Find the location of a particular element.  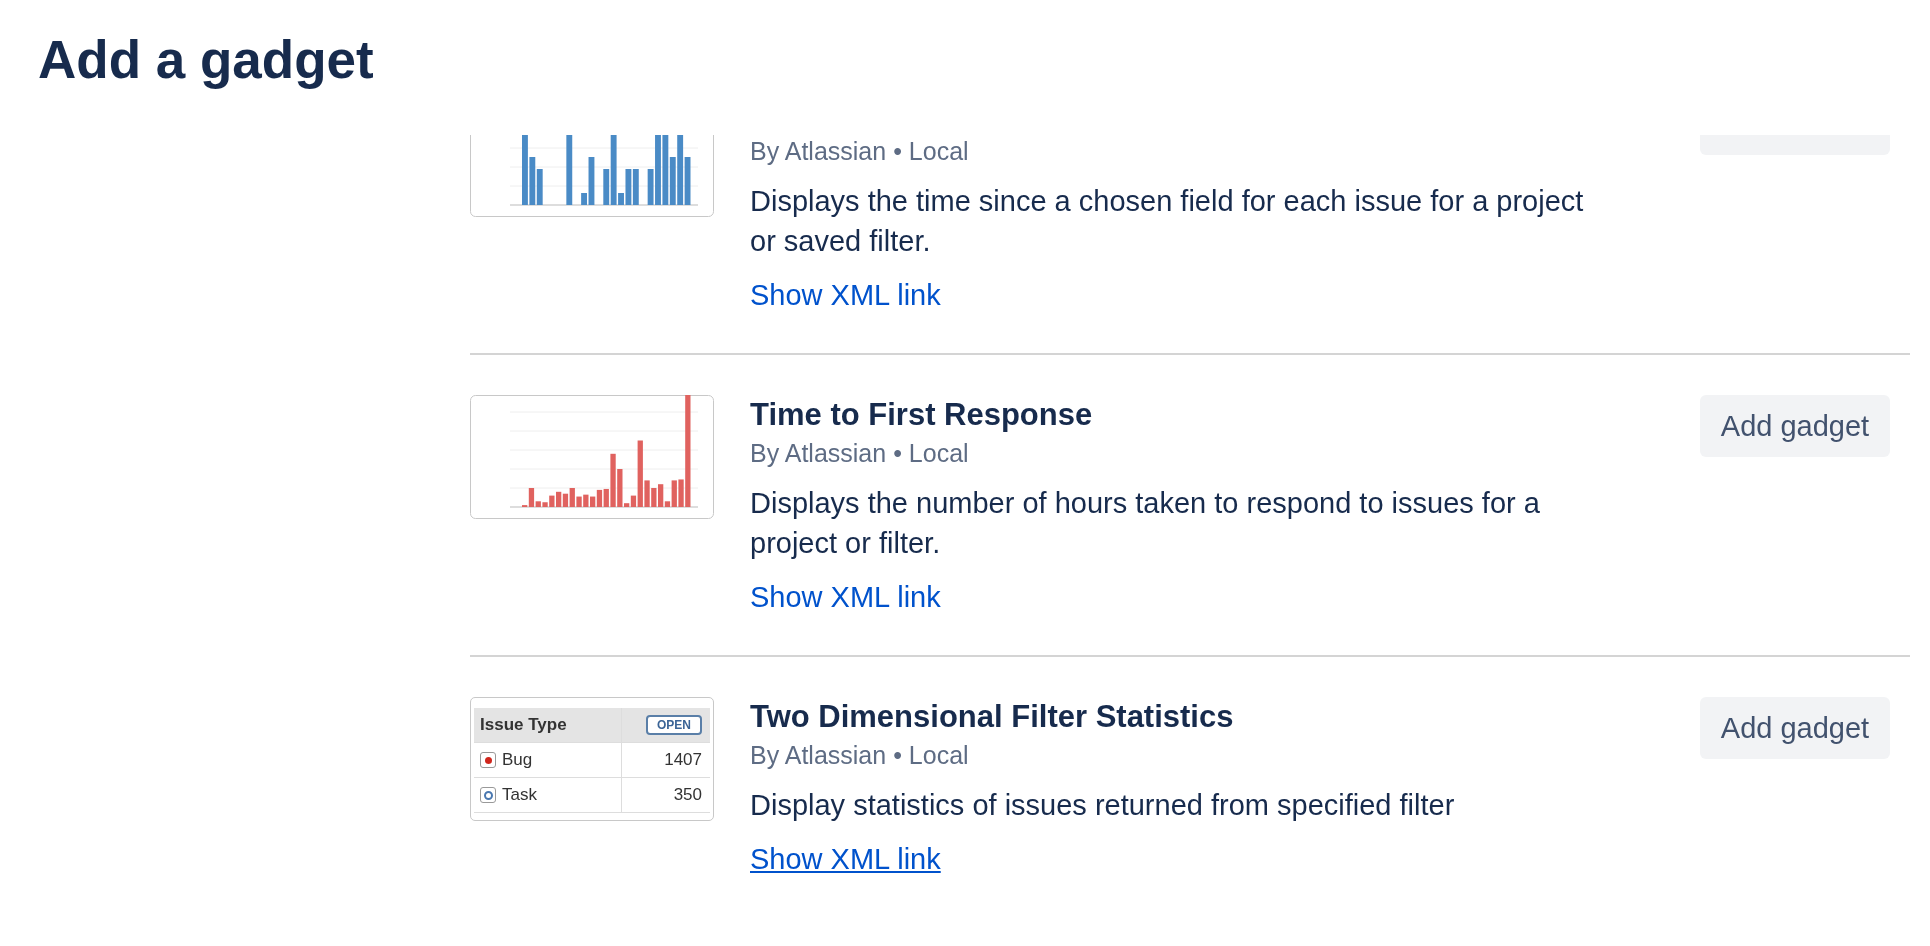

gadget-description: Displays the time since a chosen field for each issue for a project or saved filter. is located at coordinates (1167, 221).